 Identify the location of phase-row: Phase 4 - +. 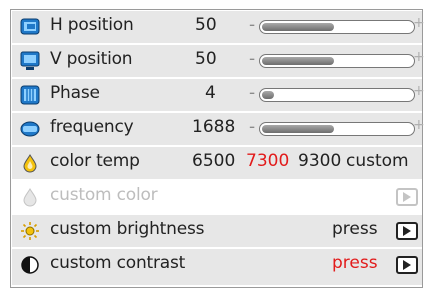
(218, 96).